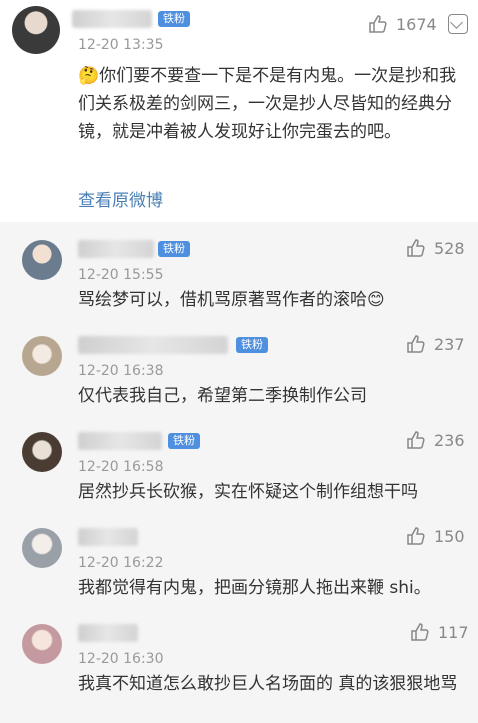  I want to click on reply-text: 居然抄兵长砍猴，实在怀疑这个制作组想干吗, so click(248, 492).